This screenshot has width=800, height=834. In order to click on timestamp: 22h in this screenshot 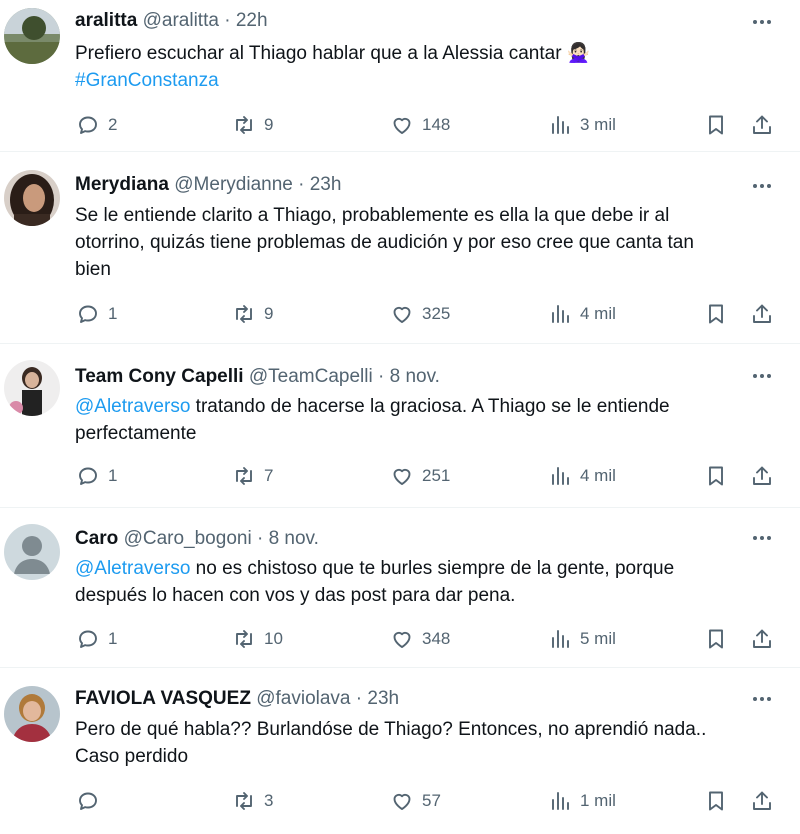, I will do `click(252, 20)`.